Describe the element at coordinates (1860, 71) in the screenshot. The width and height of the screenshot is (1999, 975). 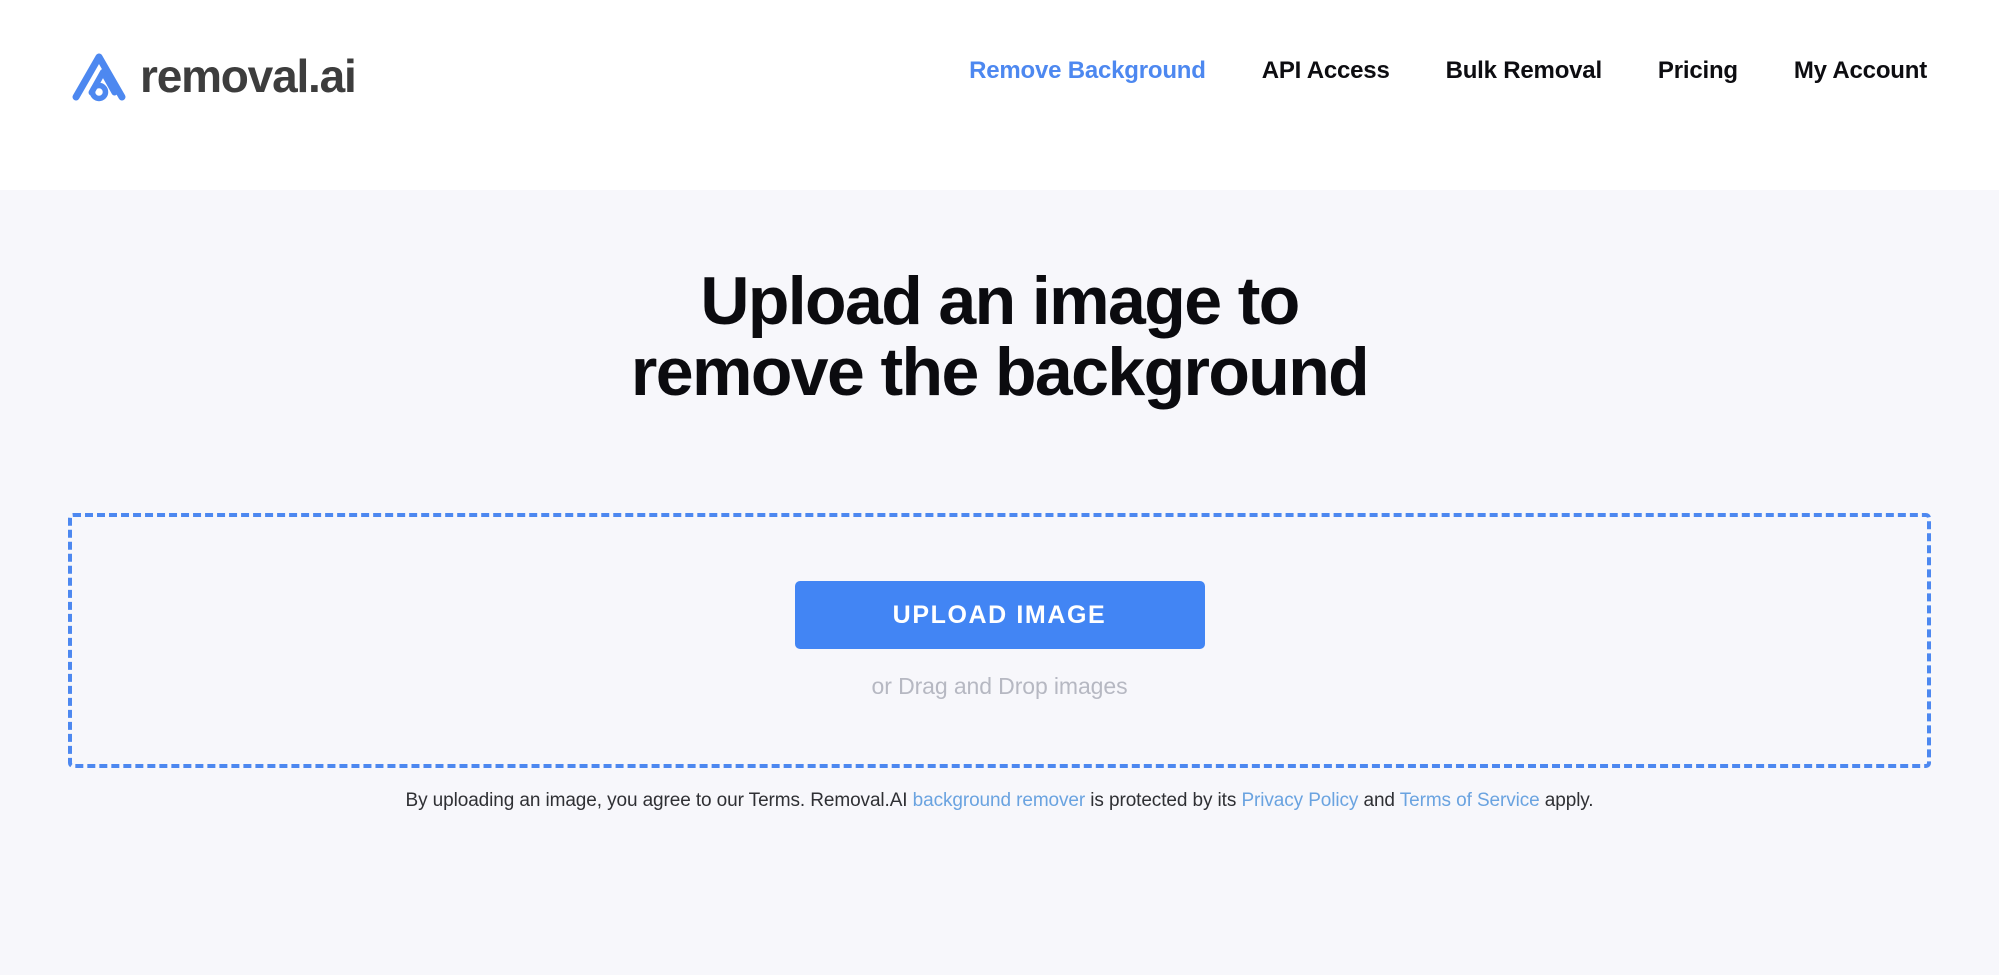
I see `nav-item-my-account: My Account` at that location.